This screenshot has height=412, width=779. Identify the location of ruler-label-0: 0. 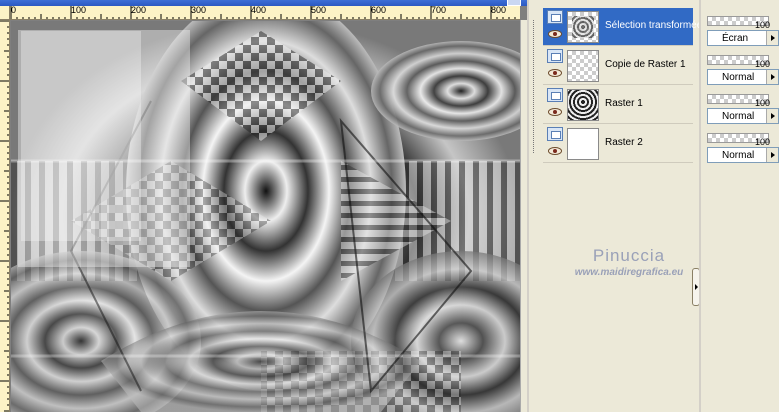
(14, 10).